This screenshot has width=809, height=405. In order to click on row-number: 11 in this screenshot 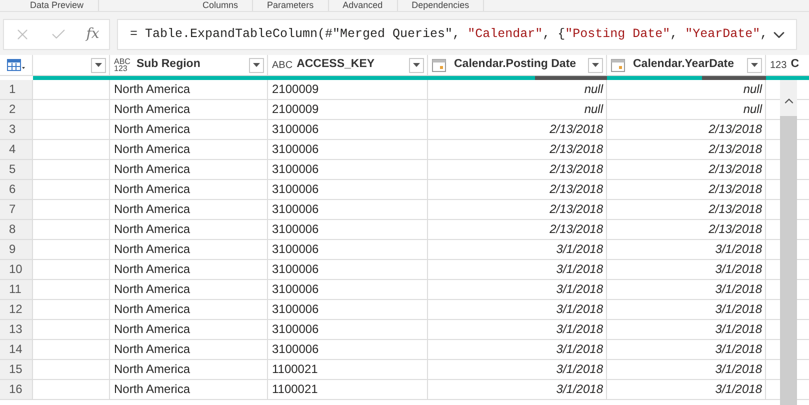, I will do `click(16, 289)`.